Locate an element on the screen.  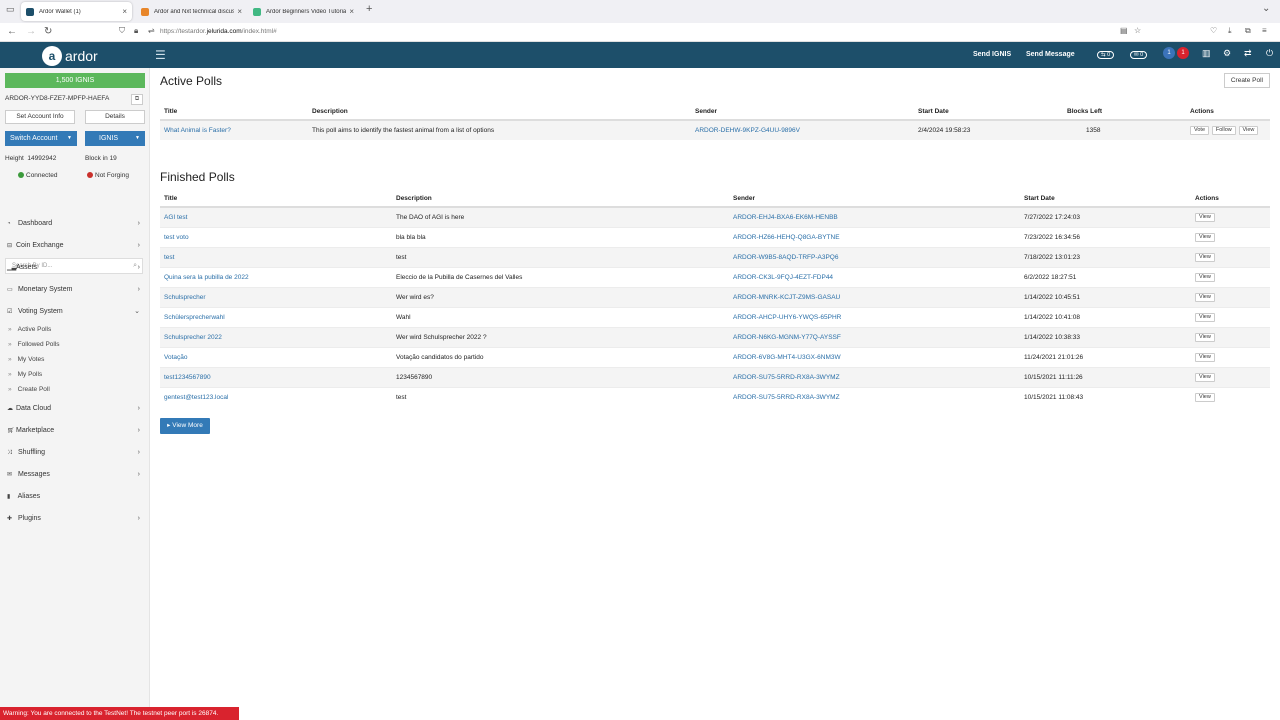
switch-account-button: Switch Account ▼ is located at coordinates (41, 138).